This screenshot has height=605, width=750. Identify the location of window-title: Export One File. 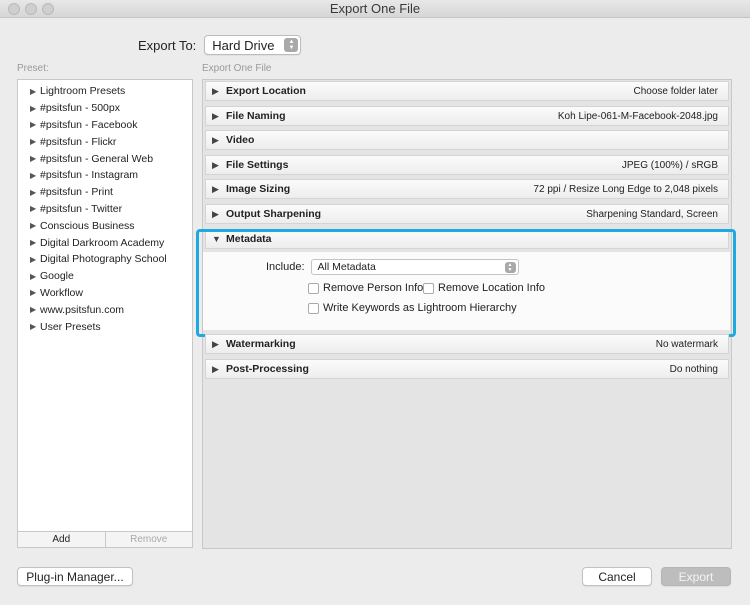
(375, 8).